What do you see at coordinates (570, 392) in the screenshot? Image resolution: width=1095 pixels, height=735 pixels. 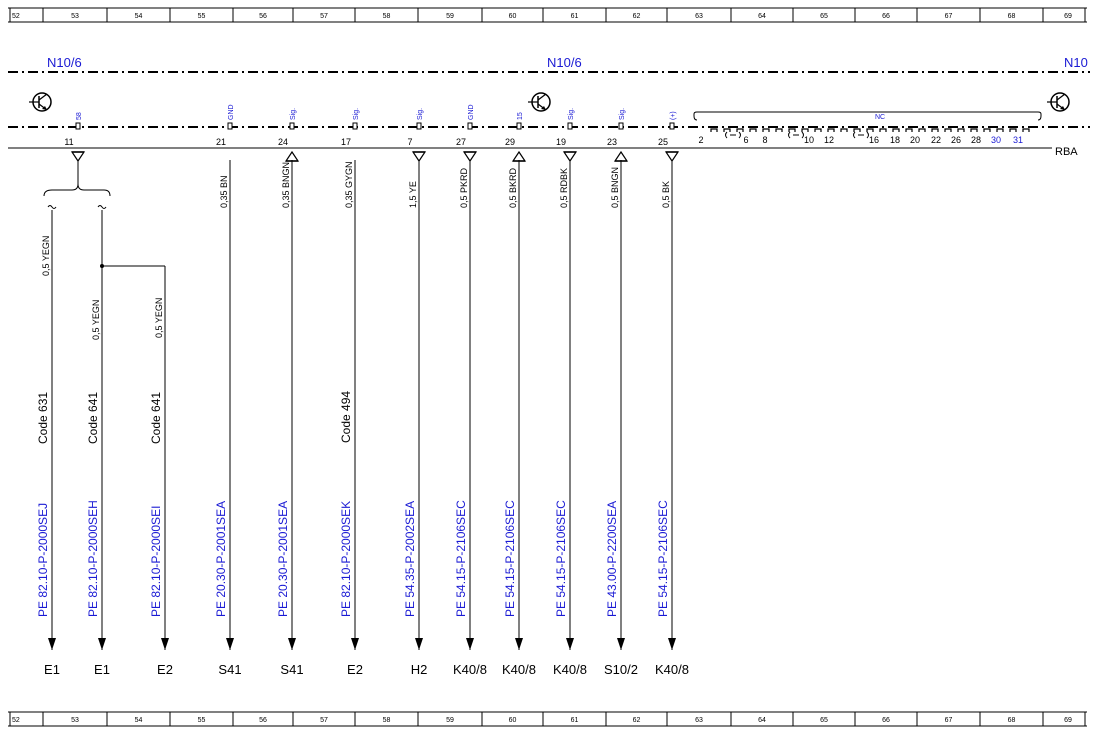 I see `connector-pin-19: Sig. 19 0,5 RDBK PE 54.15-P-2106SEC K40/8` at bounding box center [570, 392].